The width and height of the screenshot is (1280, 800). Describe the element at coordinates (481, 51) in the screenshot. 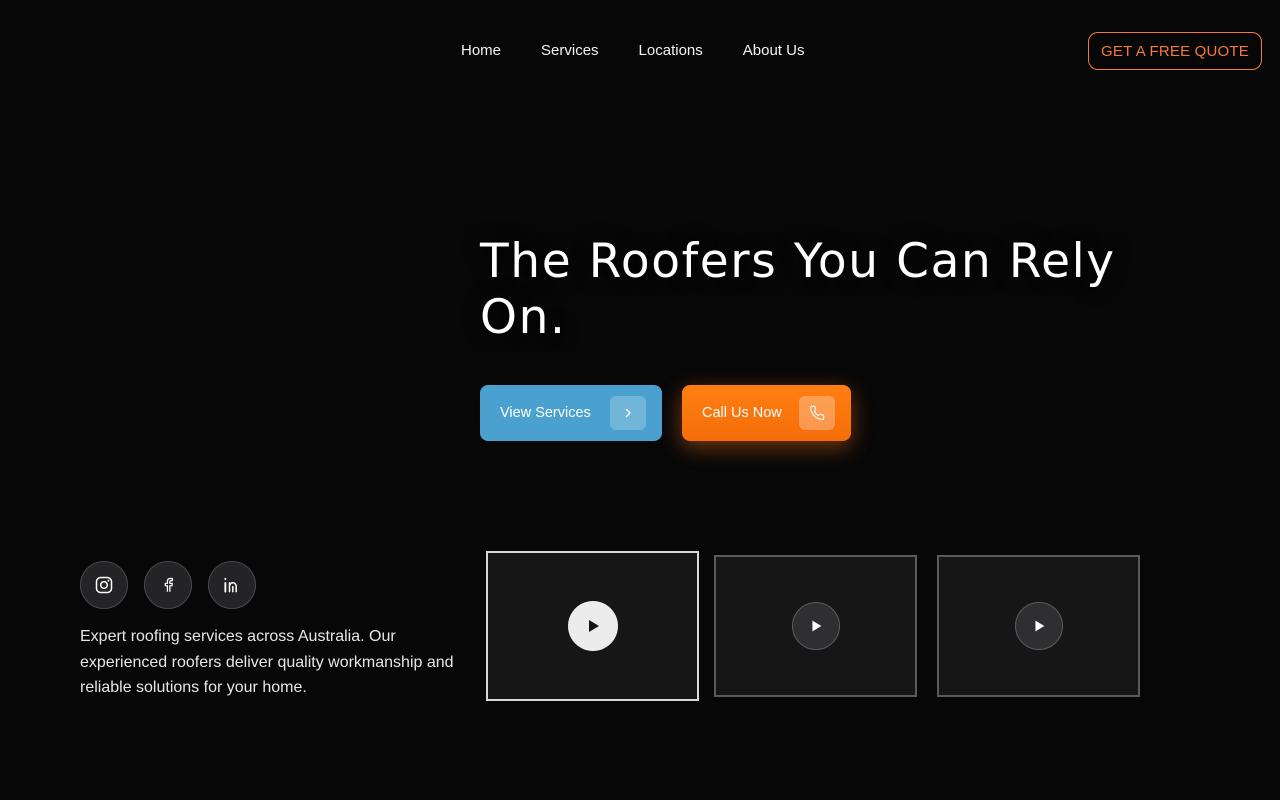

I see `nav-link-home: Home` at that location.